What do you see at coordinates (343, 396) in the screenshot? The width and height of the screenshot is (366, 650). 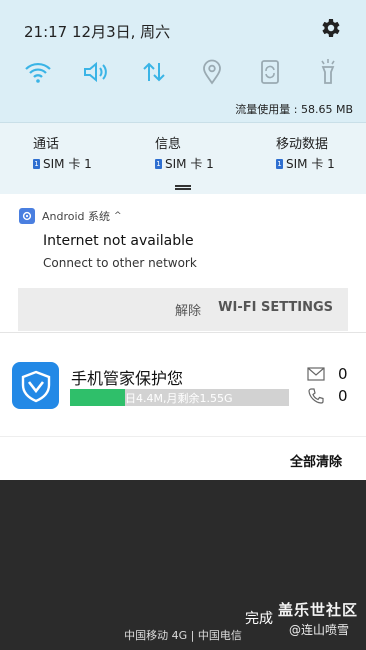 I see `call-count-value: 0` at bounding box center [343, 396].